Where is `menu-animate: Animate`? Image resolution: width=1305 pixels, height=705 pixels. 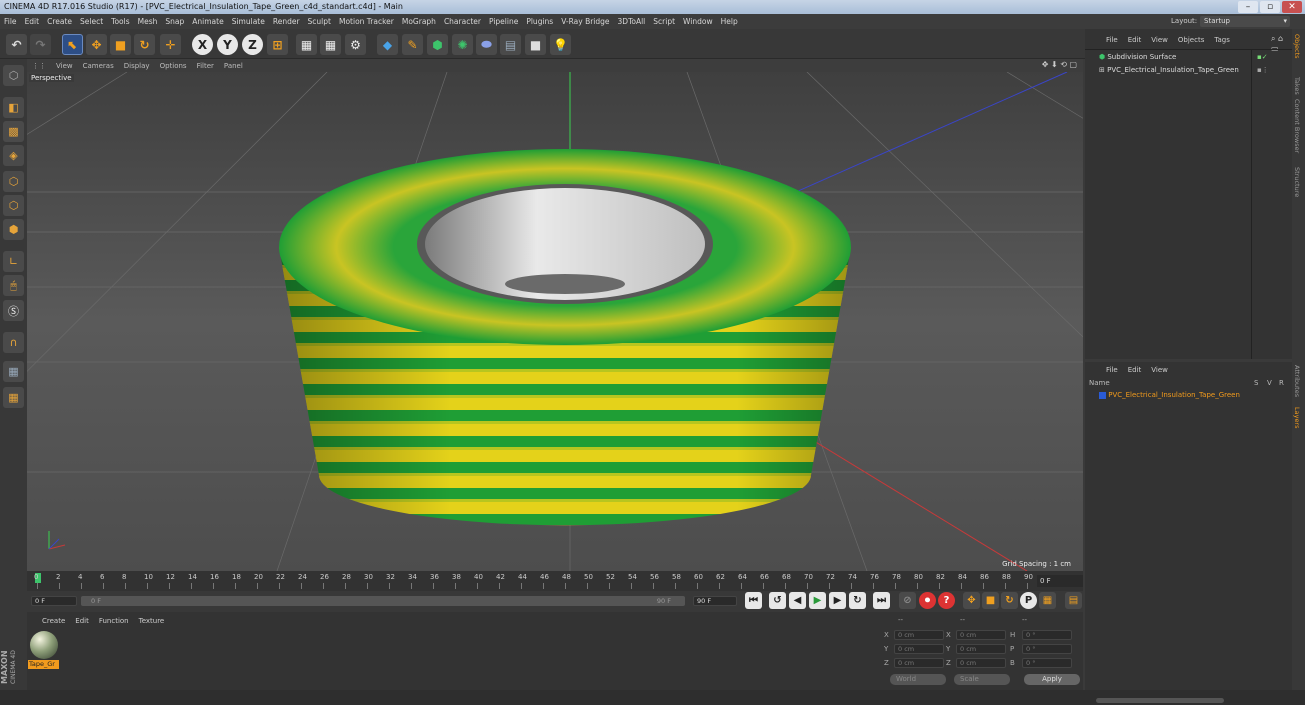
menu-animate: Animate is located at coordinates (207, 21).